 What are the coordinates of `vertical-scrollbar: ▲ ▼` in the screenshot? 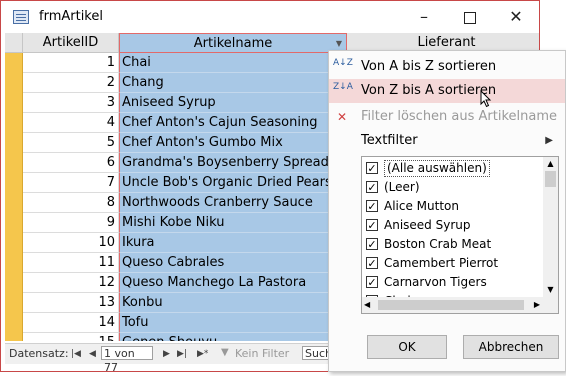 It's located at (550, 227).